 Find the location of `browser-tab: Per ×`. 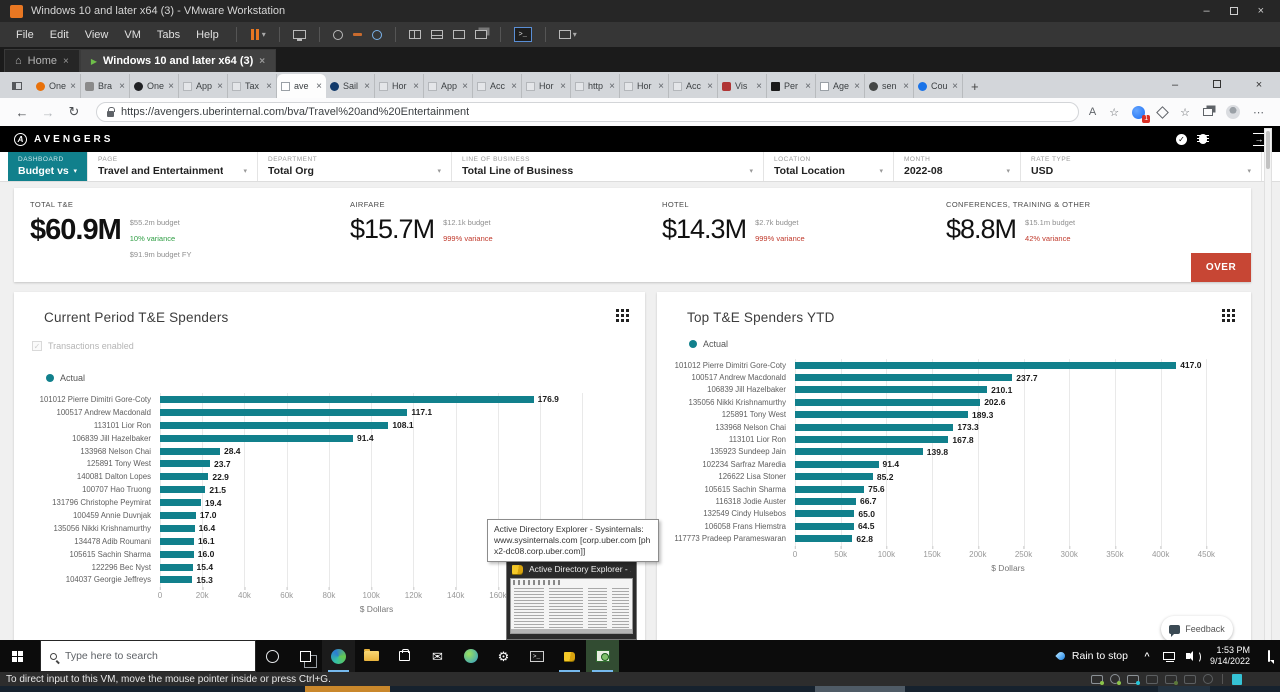

browser-tab: Per × is located at coordinates (791, 86).